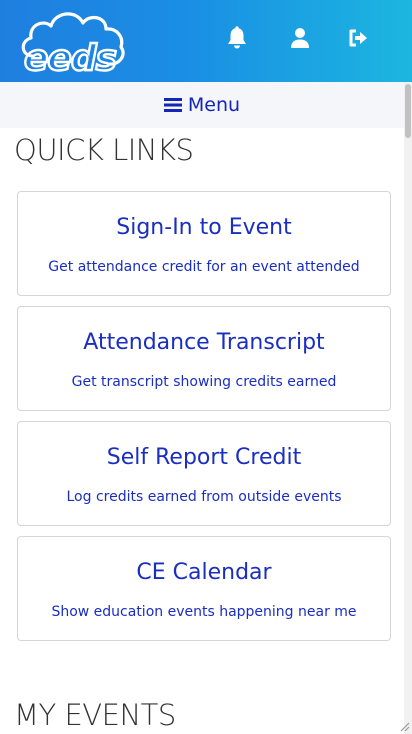  I want to click on card-description: Get transcript showing credits earned, so click(204, 382).